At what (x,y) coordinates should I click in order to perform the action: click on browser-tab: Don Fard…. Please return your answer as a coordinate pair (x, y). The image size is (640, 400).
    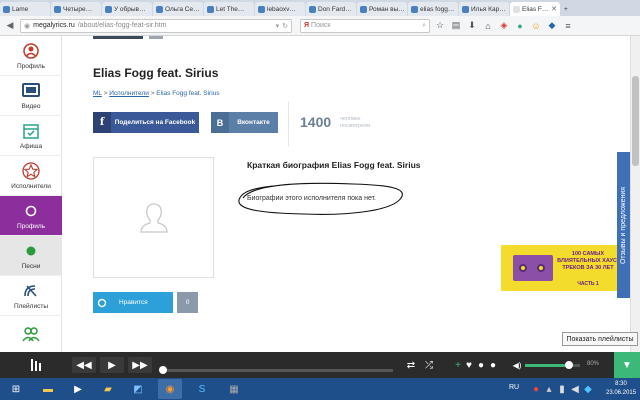
    Looking at the image, I should click on (331, 9).